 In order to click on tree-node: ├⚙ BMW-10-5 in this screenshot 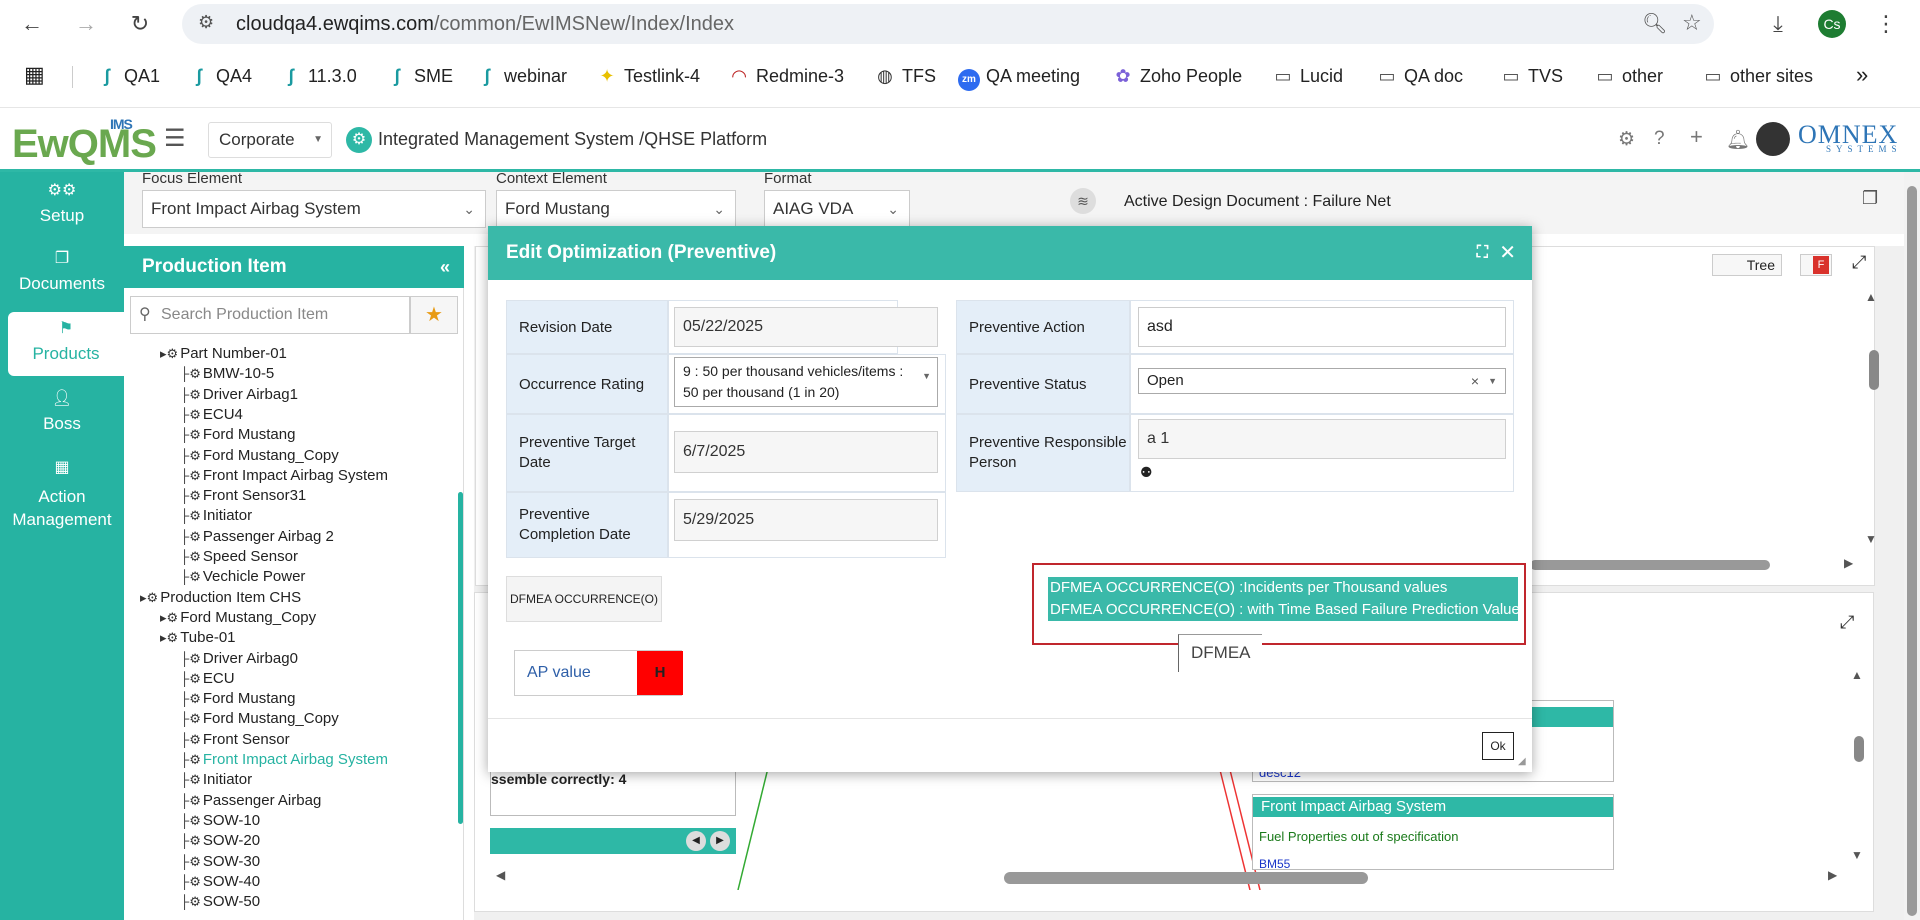, I will do `click(227, 374)`.